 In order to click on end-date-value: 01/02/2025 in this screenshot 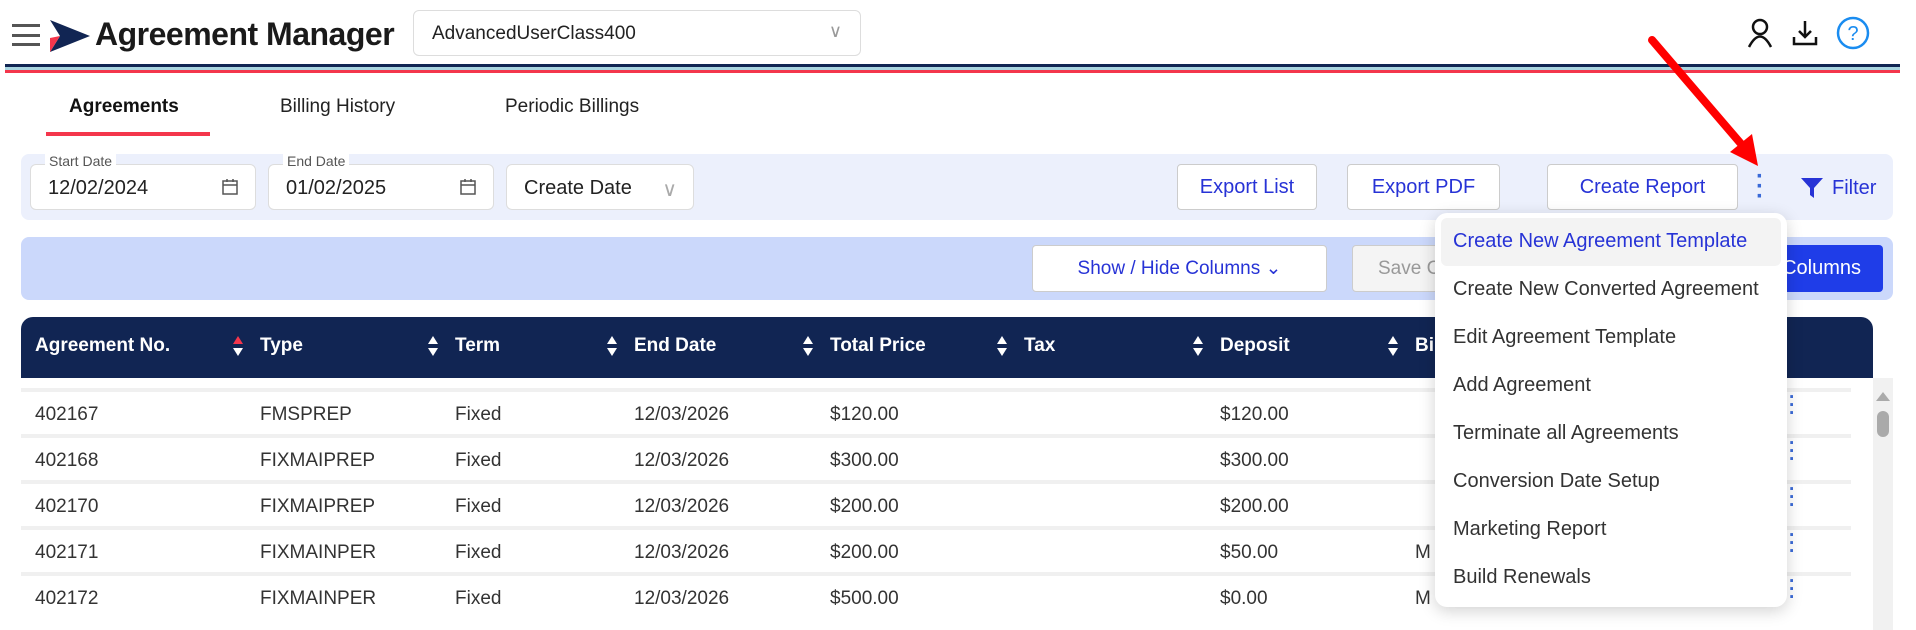, I will do `click(336, 188)`.